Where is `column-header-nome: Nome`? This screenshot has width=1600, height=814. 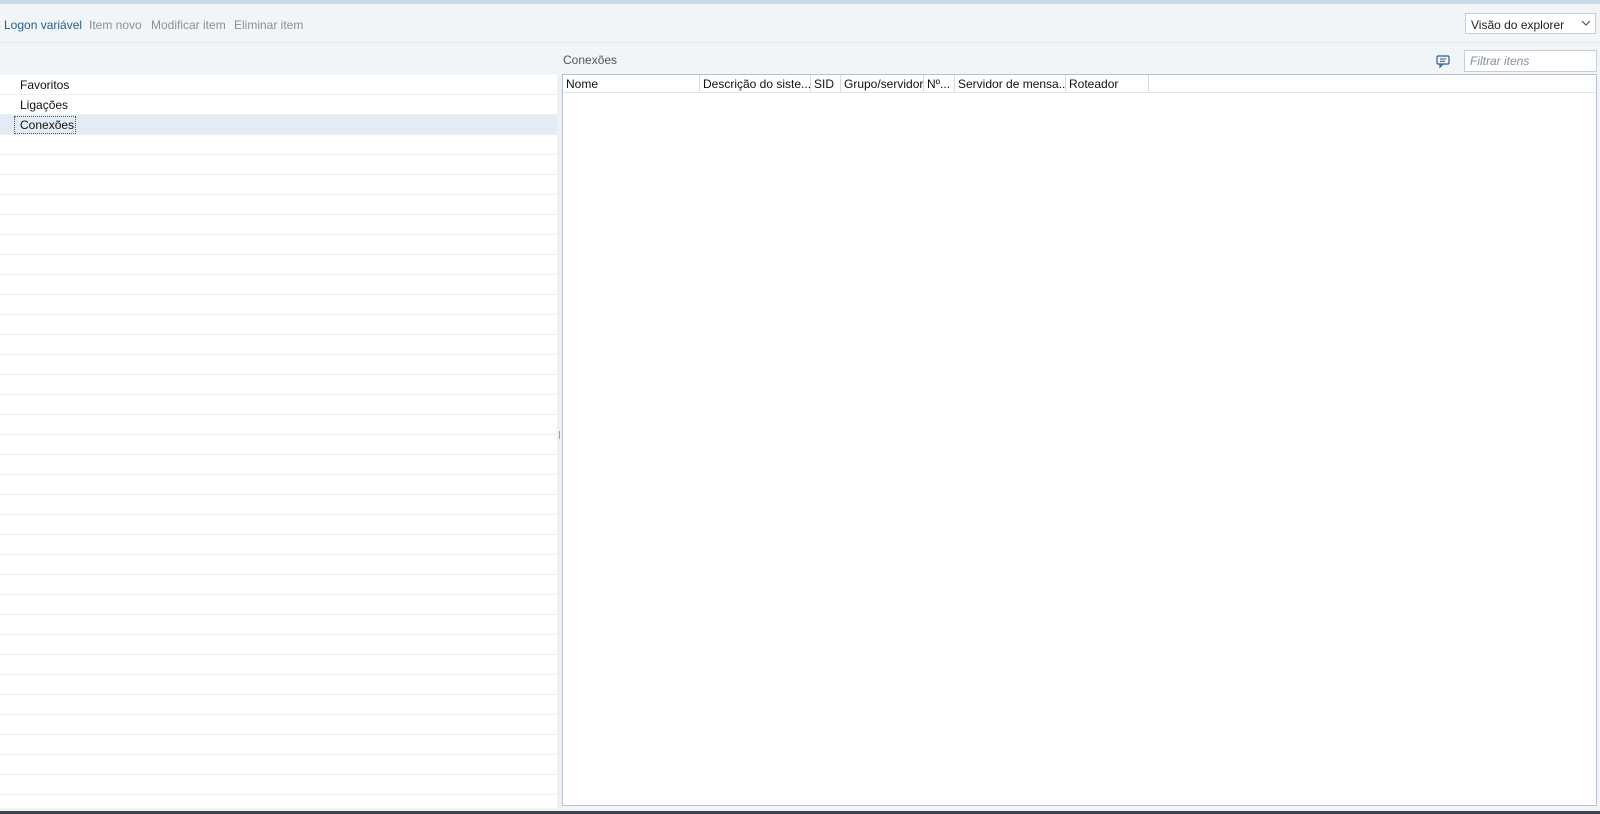 column-header-nome: Nome is located at coordinates (631, 83).